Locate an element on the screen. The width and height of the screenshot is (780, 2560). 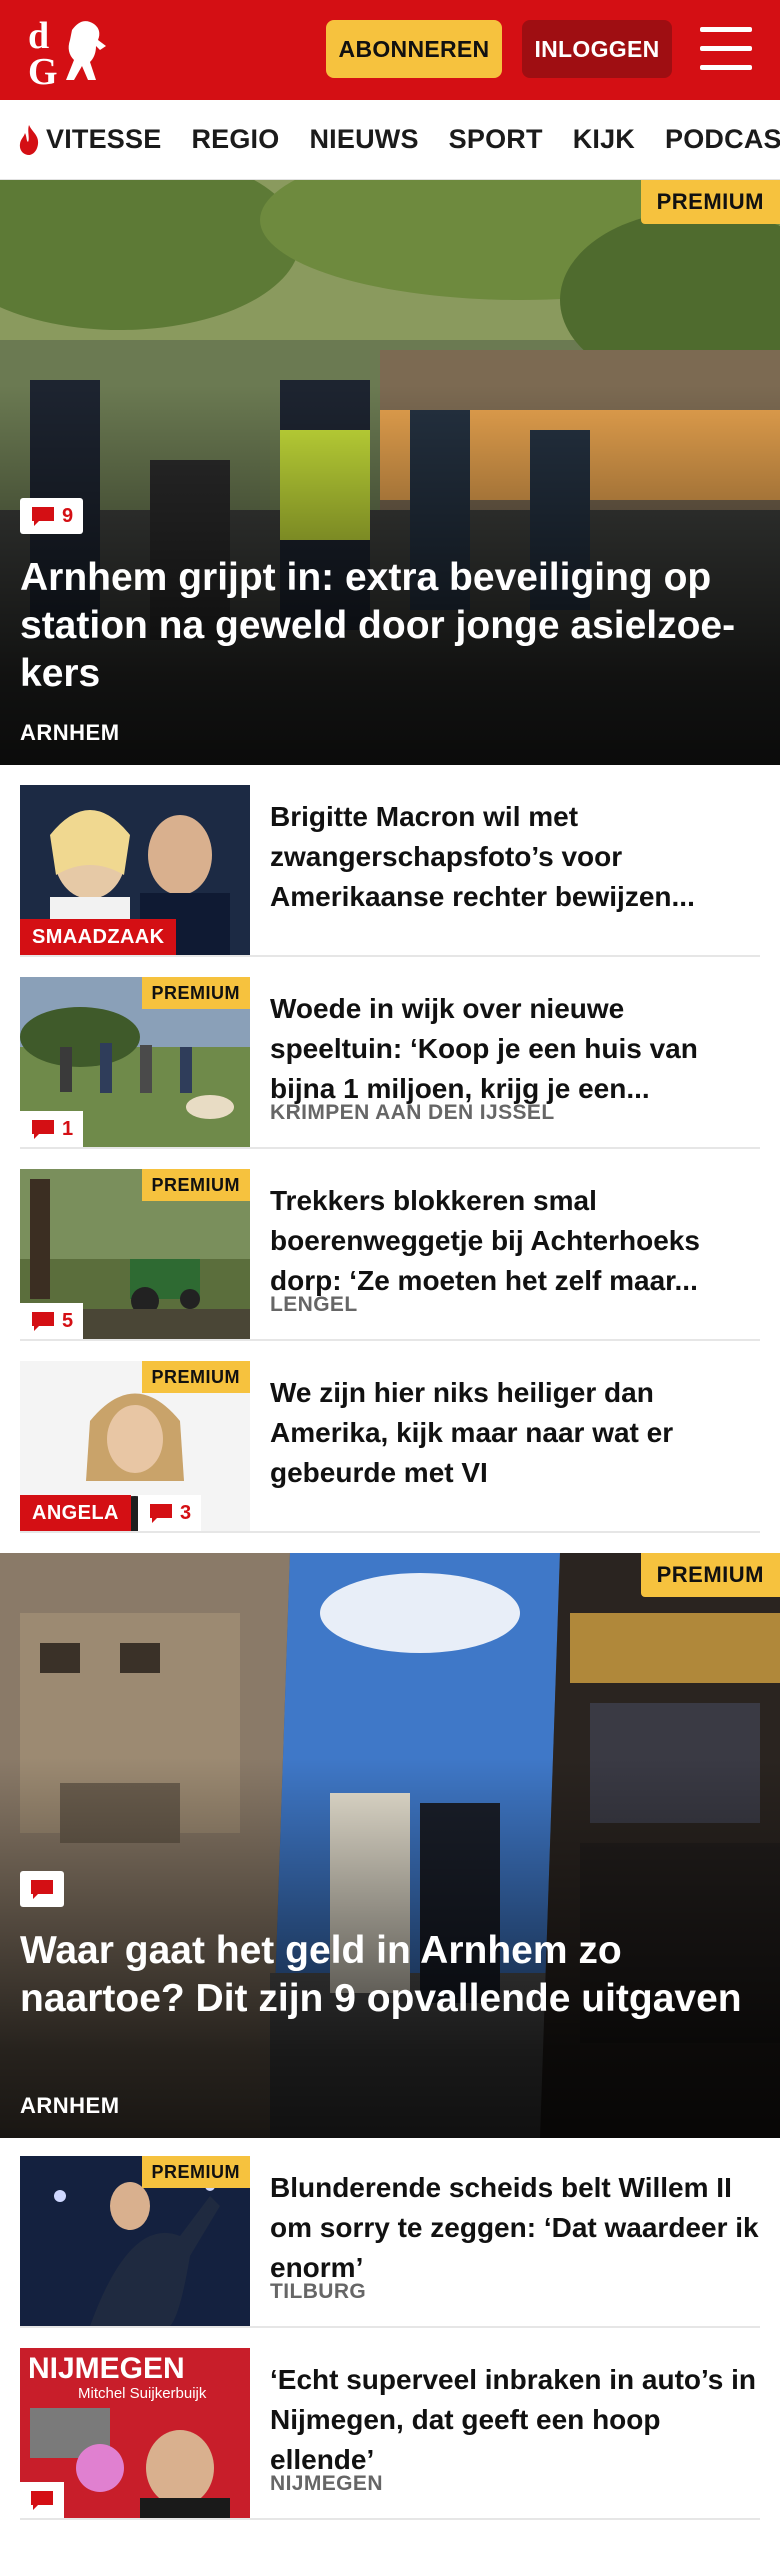
article-thumbnail: PREMIUM 1 is located at coordinates (135, 1062).